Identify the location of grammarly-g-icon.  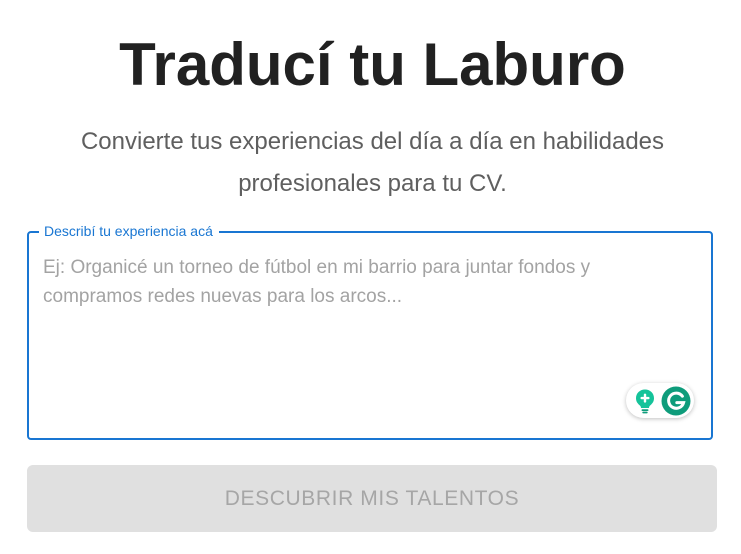
(676, 401).